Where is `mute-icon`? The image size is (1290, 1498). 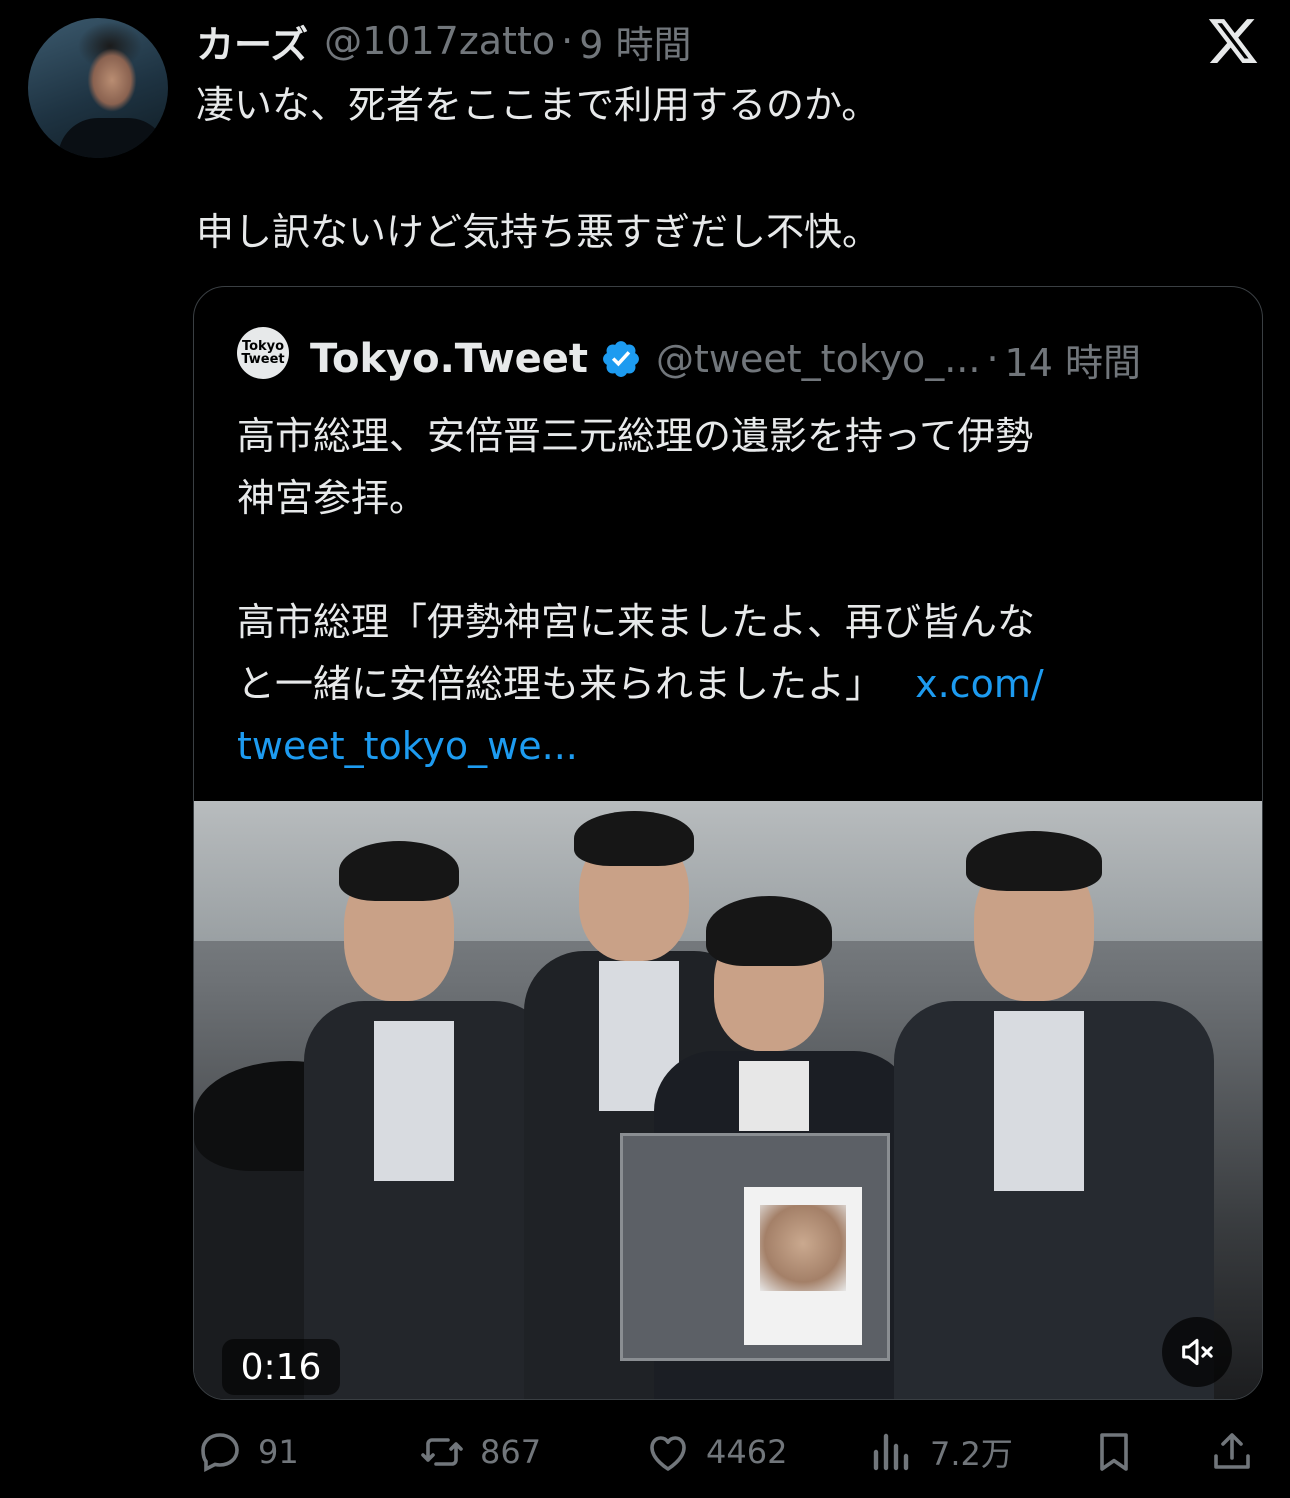 mute-icon is located at coordinates (1197, 1352).